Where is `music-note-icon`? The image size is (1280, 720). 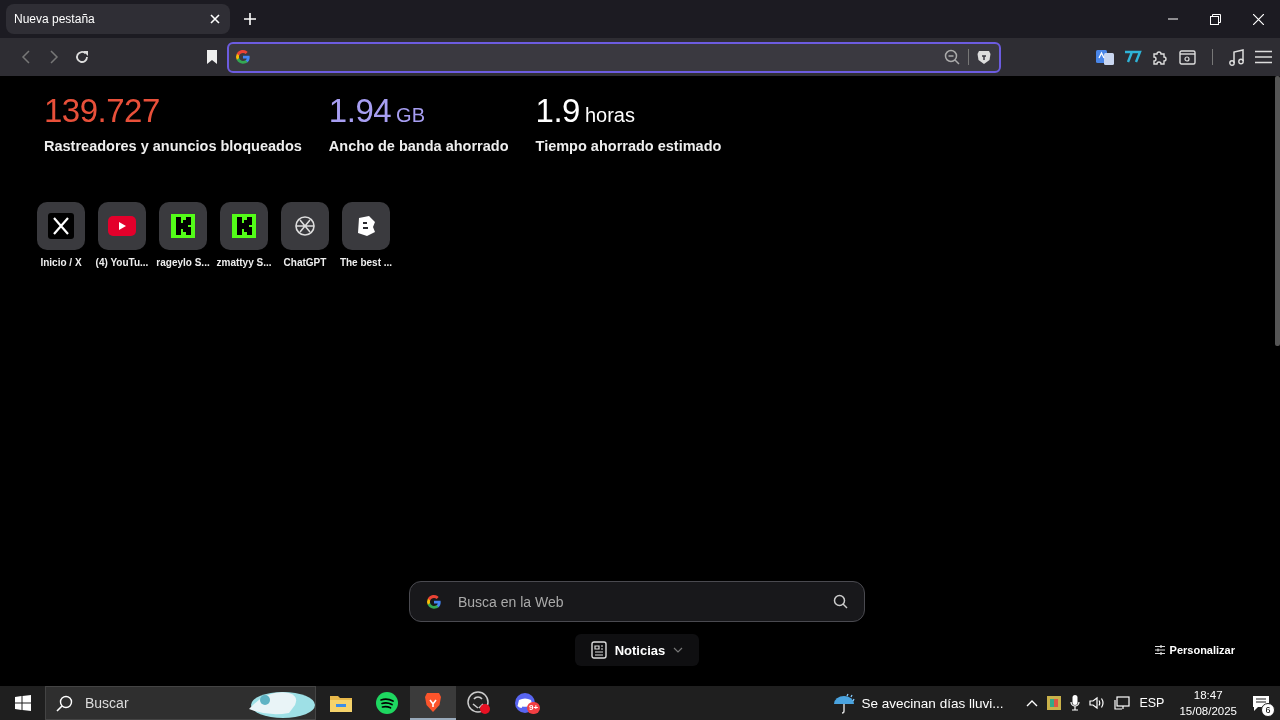 music-note-icon is located at coordinates (1237, 57).